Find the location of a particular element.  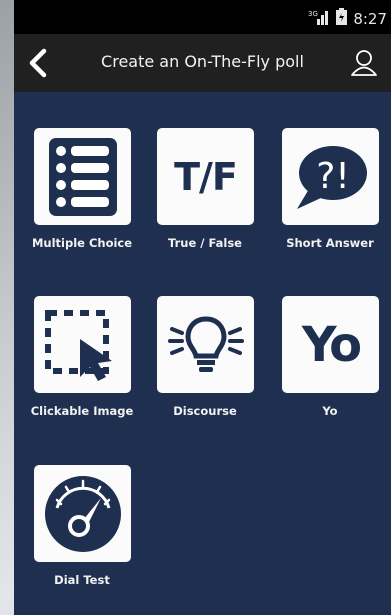

status-bar: 3G 8:27 is located at coordinates (202, 17).